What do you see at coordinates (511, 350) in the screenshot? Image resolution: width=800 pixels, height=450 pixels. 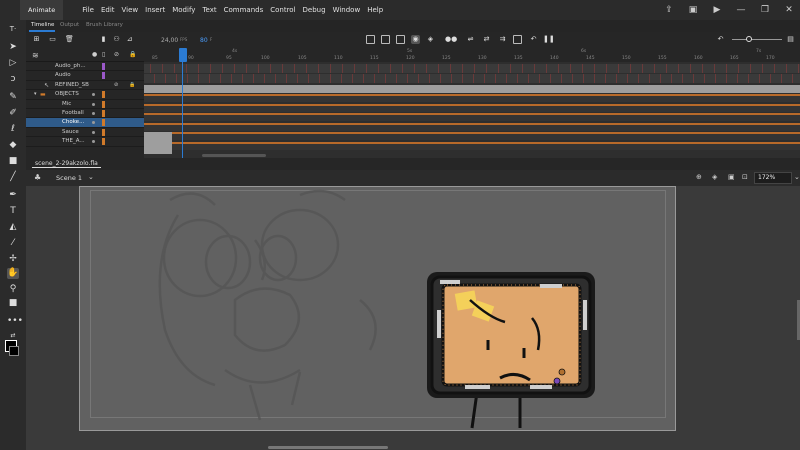 I see `corkboard-character` at bounding box center [511, 350].